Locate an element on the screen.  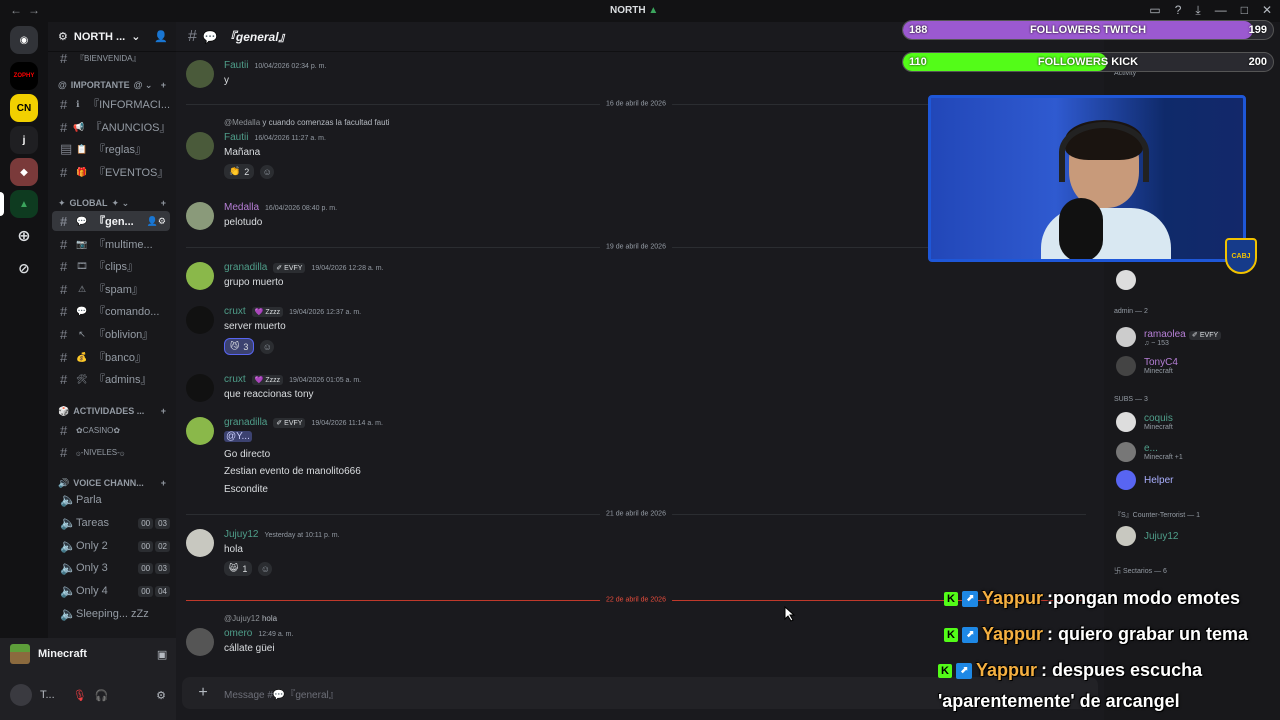
member-activity: Minecraft is located at coordinates (1158, 371).